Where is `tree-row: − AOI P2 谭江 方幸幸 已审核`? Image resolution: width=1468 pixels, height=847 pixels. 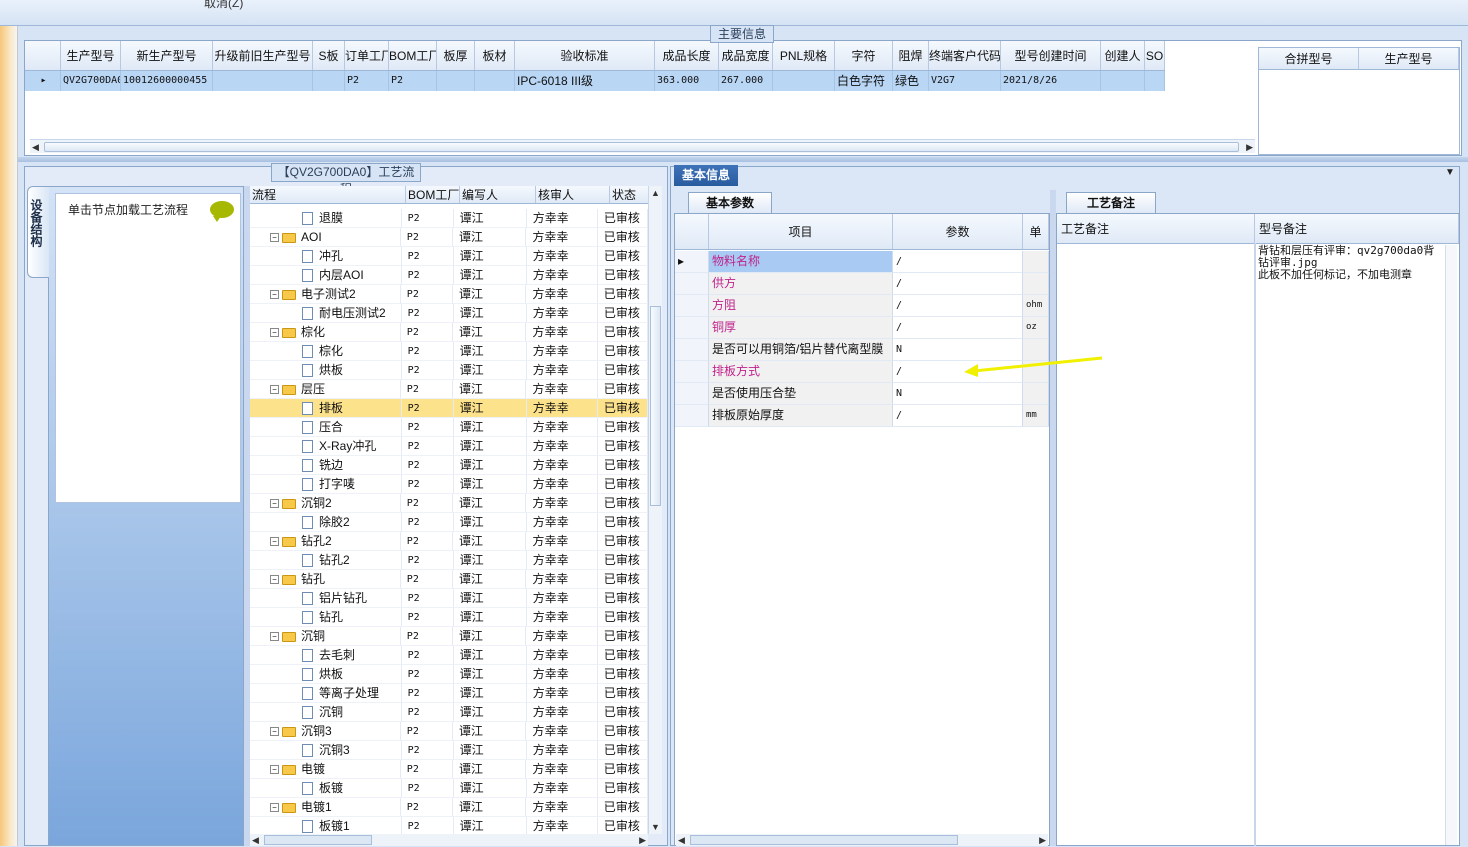
tree-row: − AOI P2 谭江 方幸幸 已审核 is located at coordinates (449, 237).